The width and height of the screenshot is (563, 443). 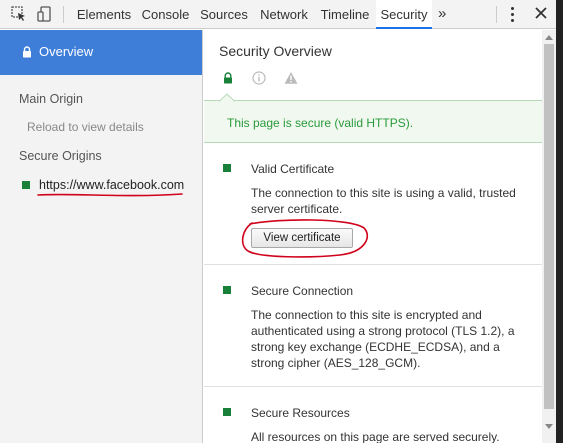 I want to click on annotation-underline, so click(x=110, y=195).